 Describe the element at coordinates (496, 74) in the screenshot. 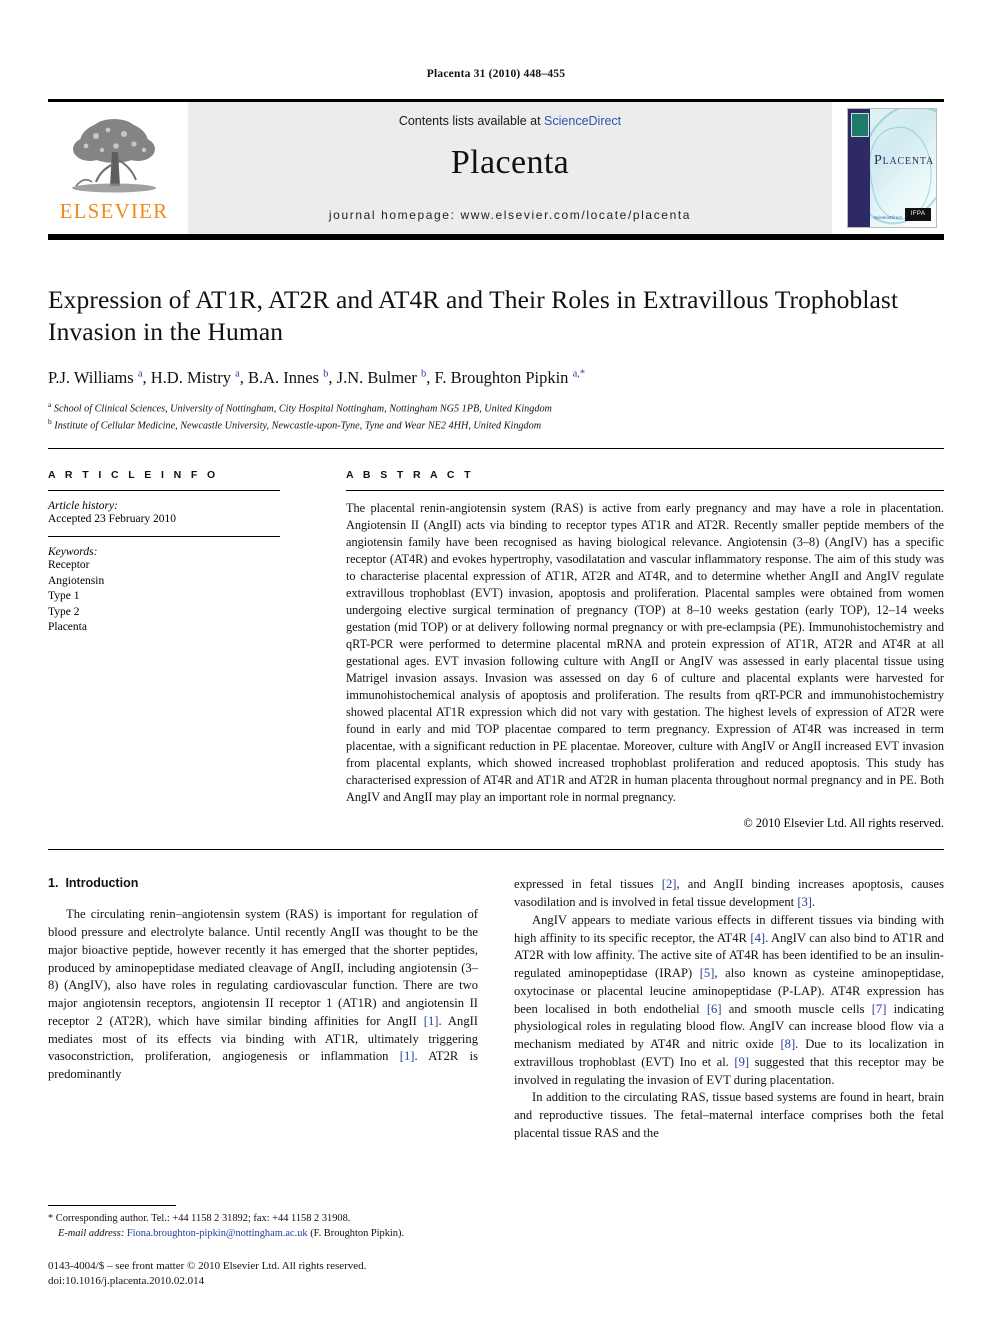

I see `running-head: Placenta 31 (2010) 448–455` at that location.